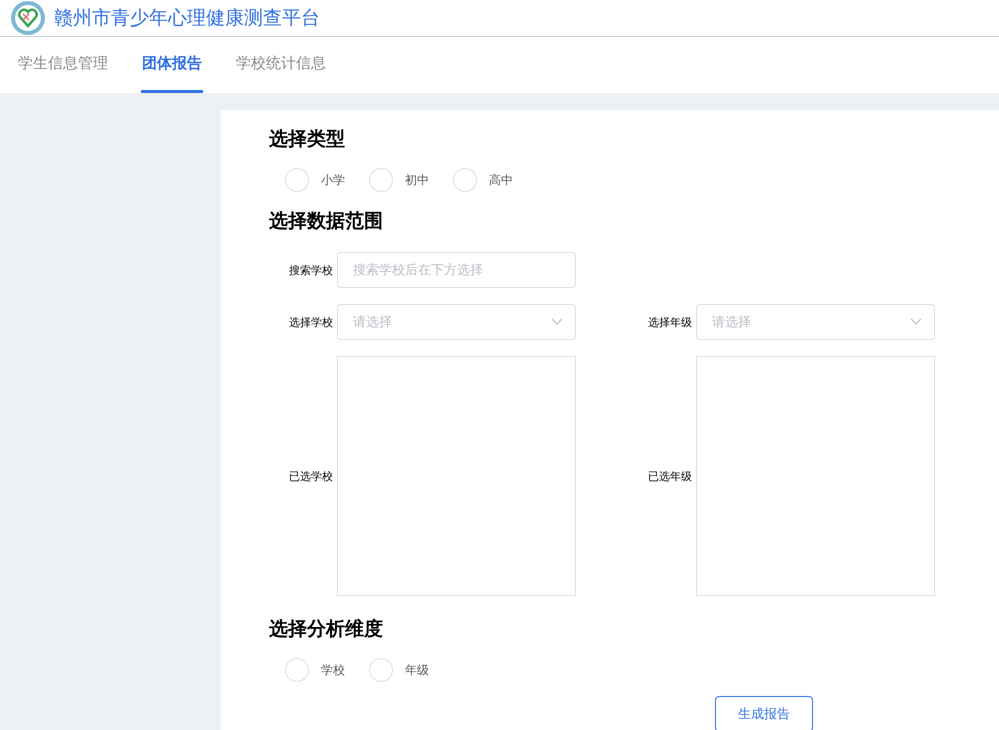 The width and height of the screenshot is (999, 730). What do you see at coordinates (28, 18) in the screenshot?
I see `logo-icon` at bounding box center [28, 18].